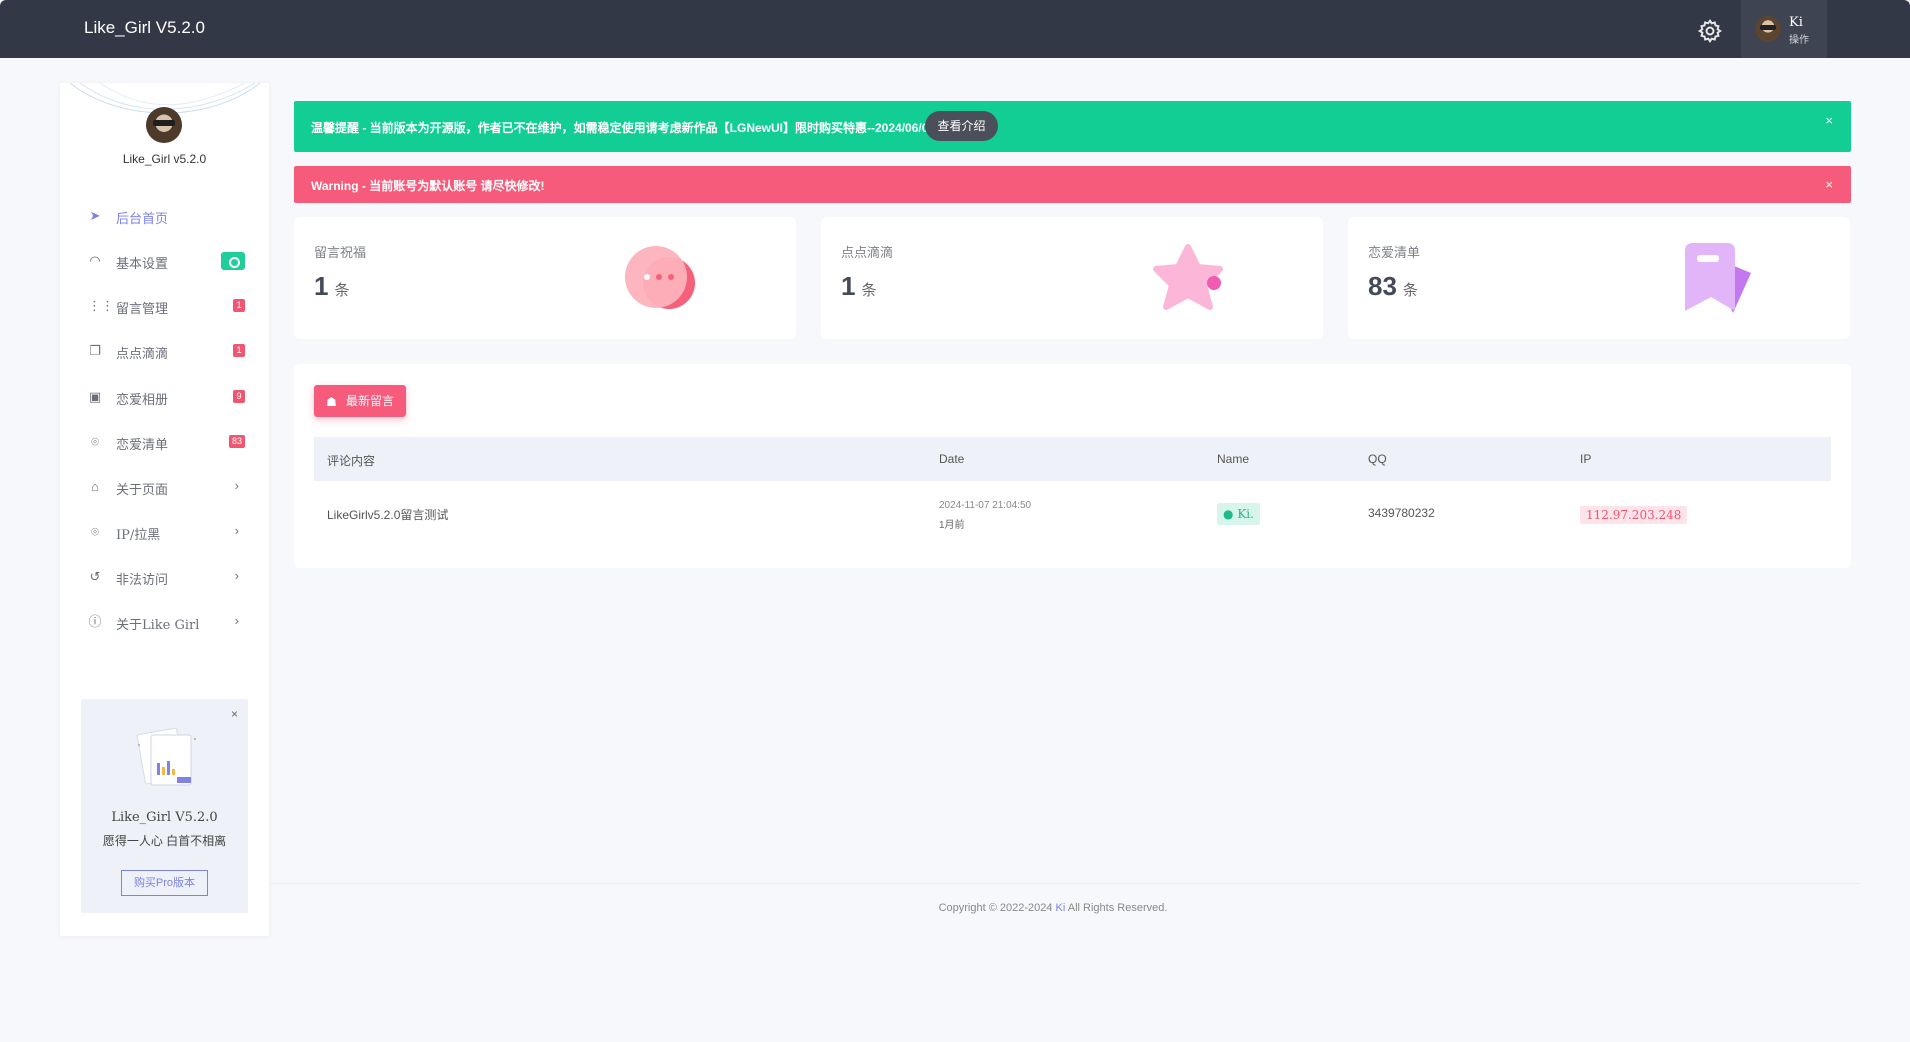  Describe the element at coordinates (1377, 459) in the screenshot. I see `column-header: QQ` at that location.